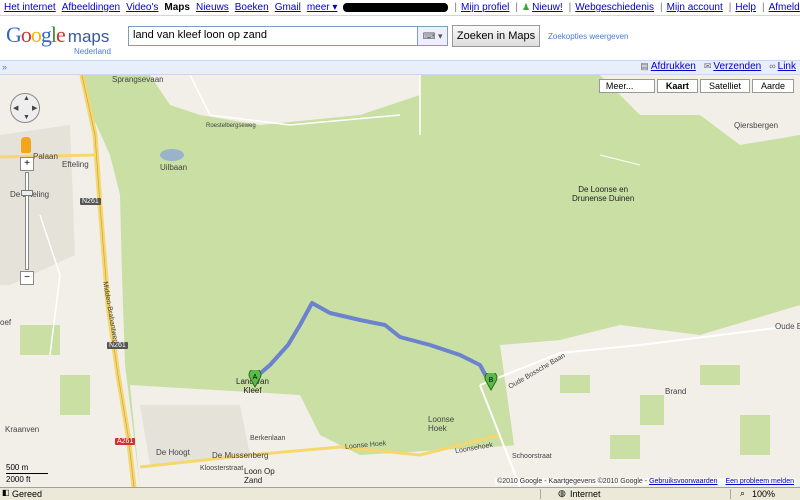 This screenshot has width=800, height=500. I want to click on zoom-level-icon: ⌕, so click(743, 493).